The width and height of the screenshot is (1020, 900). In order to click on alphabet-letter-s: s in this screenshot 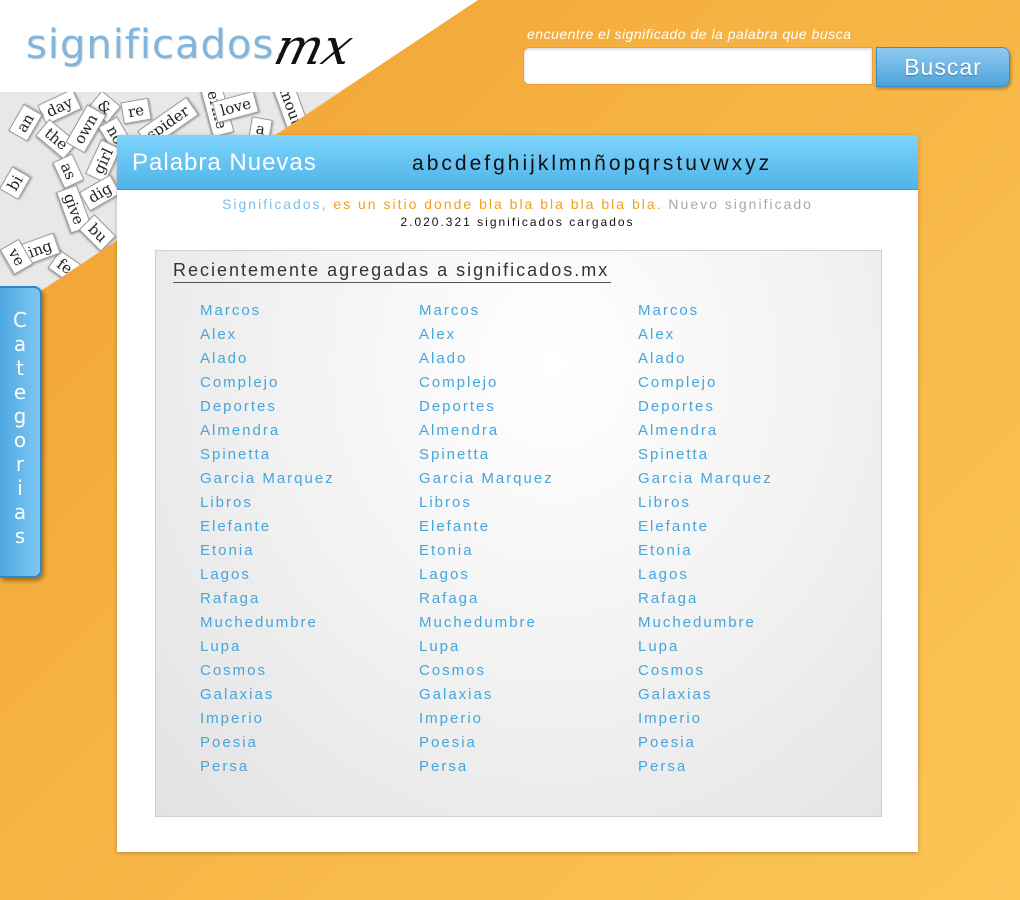, I will do `click(670, 164)`.